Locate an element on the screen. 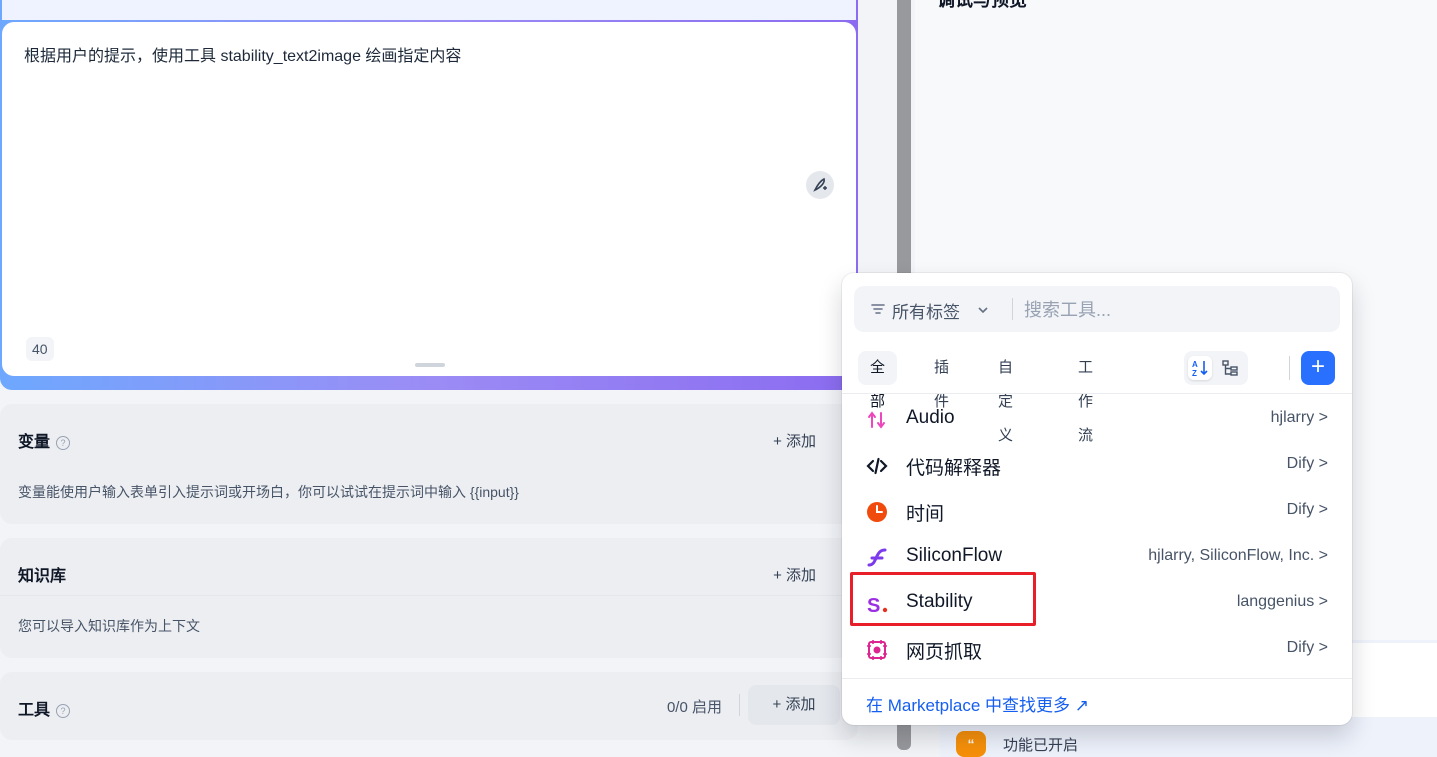  web-scraper-icon is located at coordinates (877, 650).